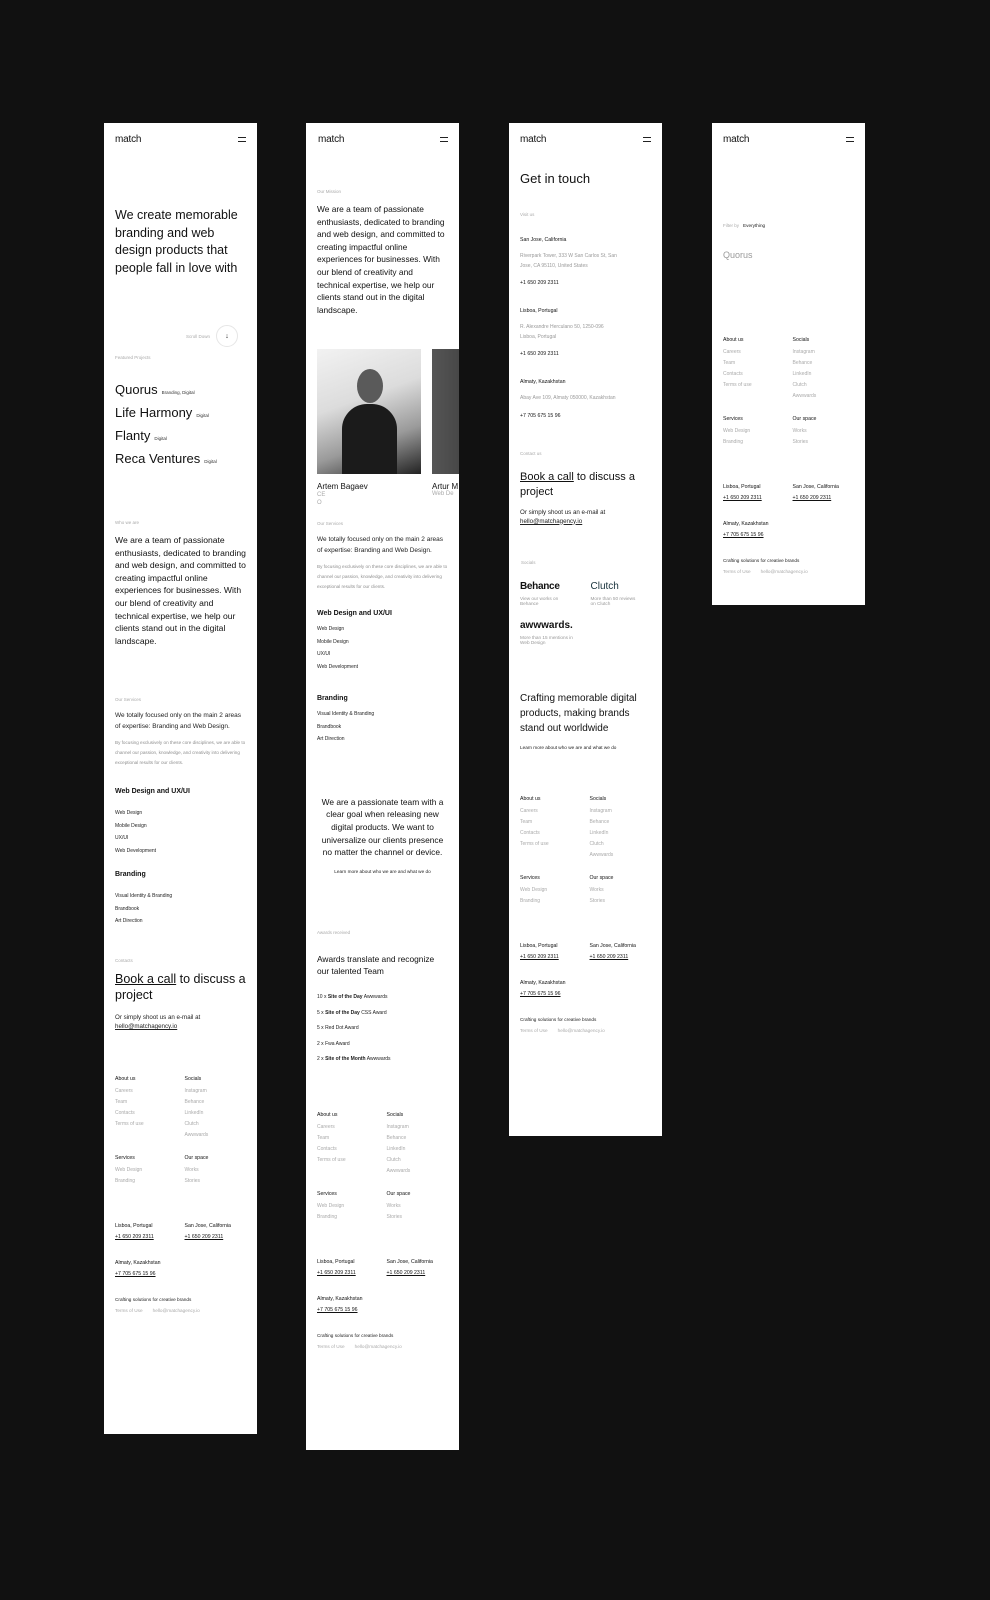 Image resolution: width=990 pixels, height=1600 pixels. Describe the element at coordinates (180, 435) in the screenshot. I see `project-item: Flanty Digital` at that location.